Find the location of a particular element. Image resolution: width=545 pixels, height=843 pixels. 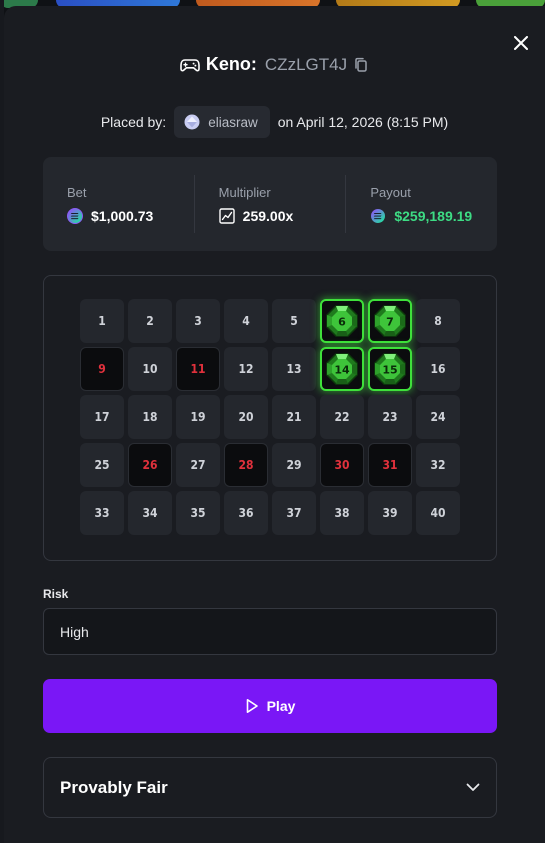

keno-tile: 22 is located at coordinates (342, 417).